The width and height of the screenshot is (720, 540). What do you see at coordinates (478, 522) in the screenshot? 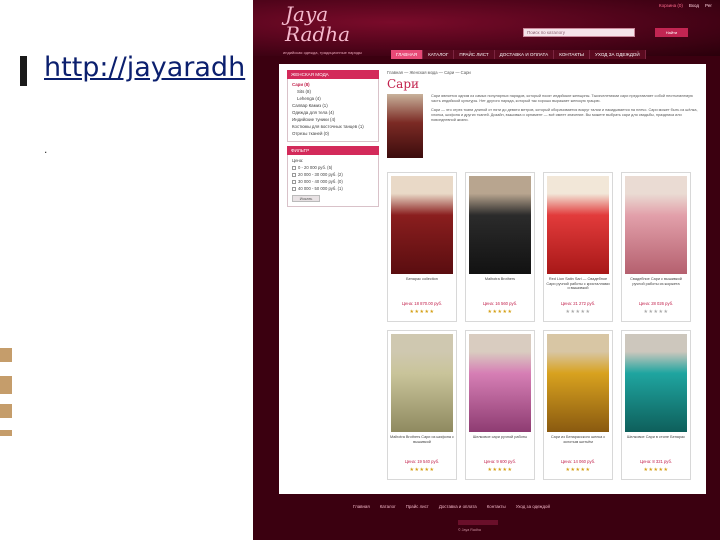
I see `footer-badge` at bounding box center [478, 522].